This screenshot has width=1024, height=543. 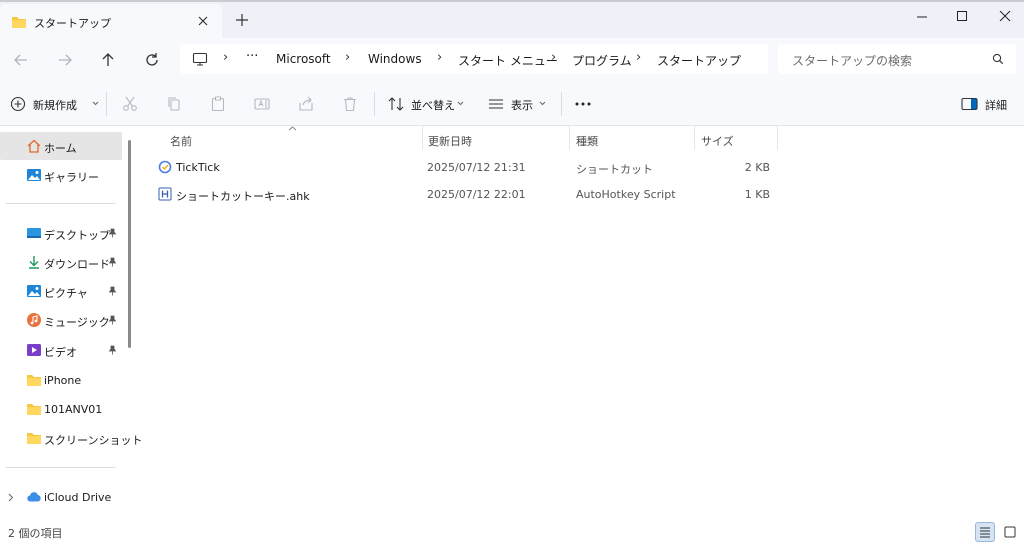 What do you see at coordinates (852, 60) in the screenshot?
I see `search-input: スタートアップの検索` at bounding box center [852, 60].